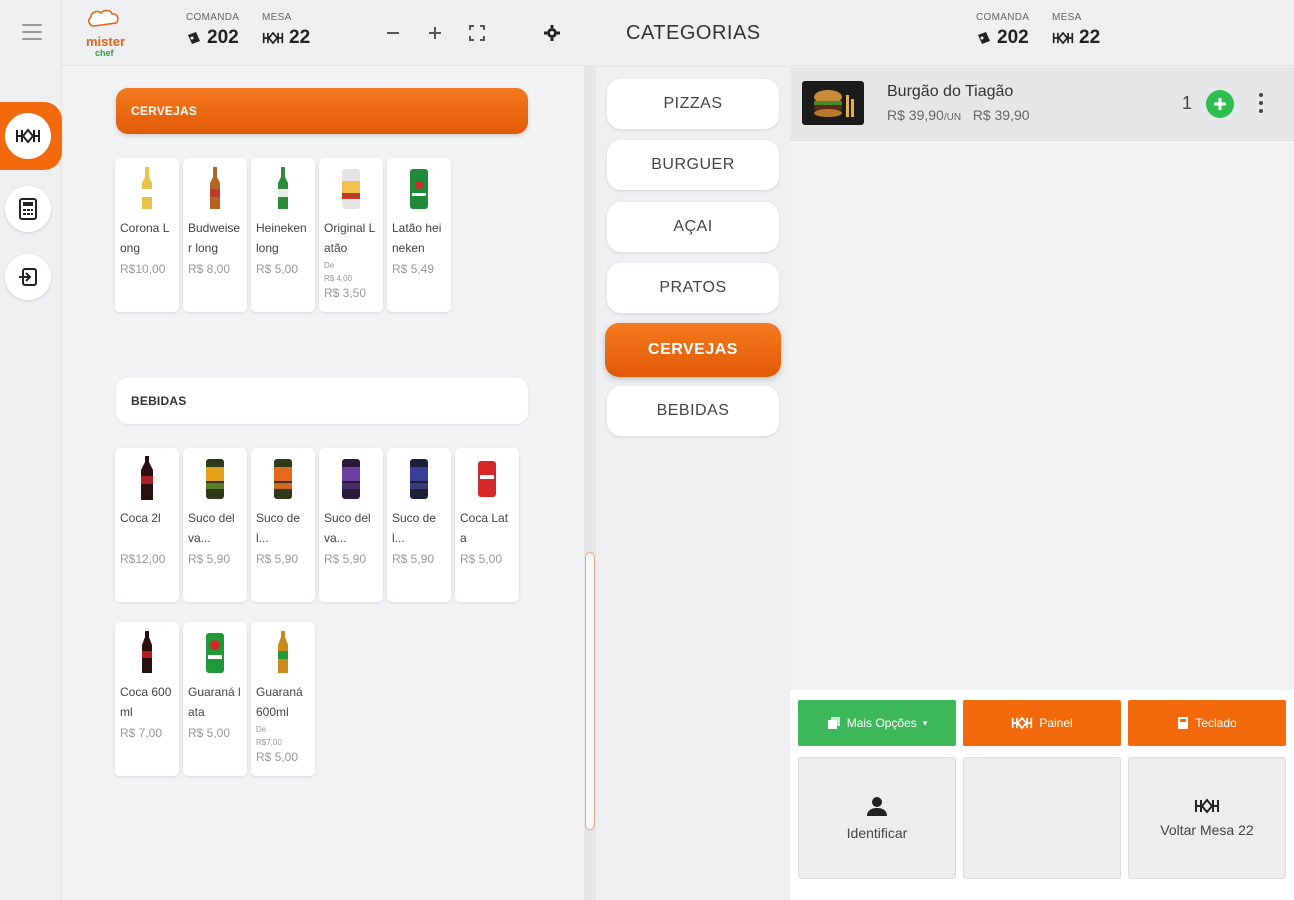  I want to click on category-pizzas: PIZZAS, so click(693, 104).